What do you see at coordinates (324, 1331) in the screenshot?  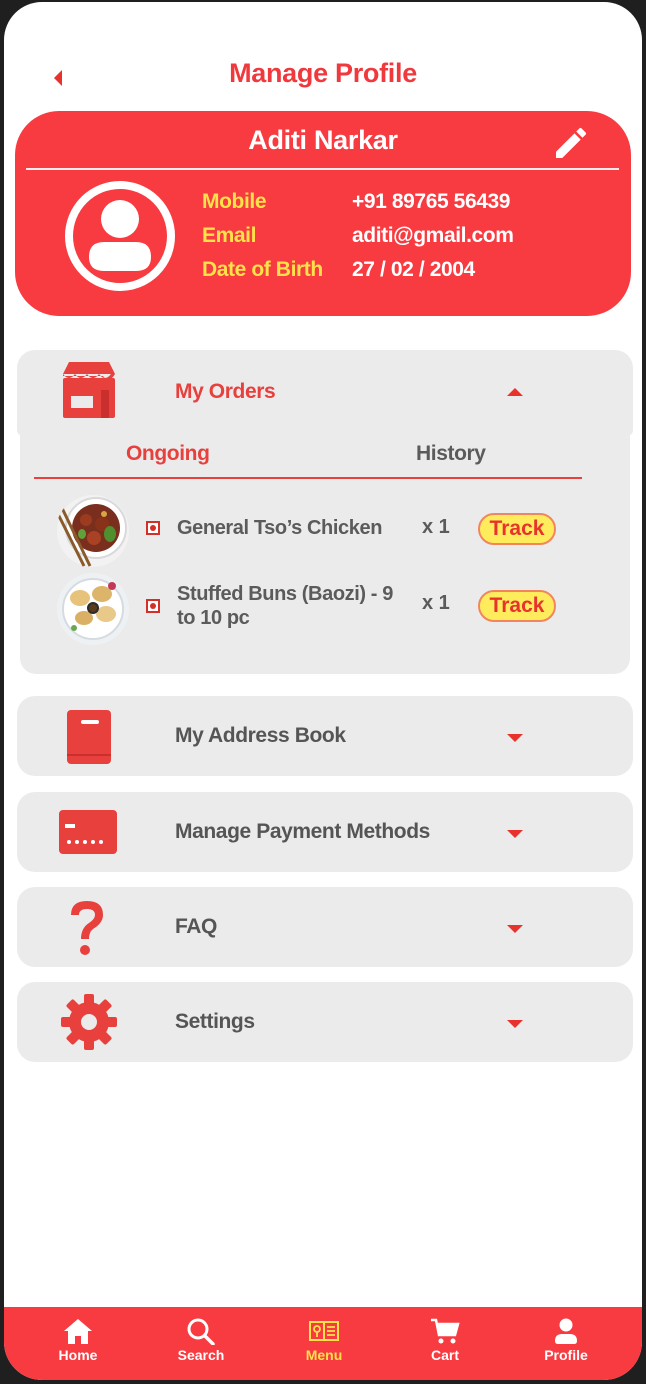 I see `menu-book-icon` at bounding box center [324, 1331].